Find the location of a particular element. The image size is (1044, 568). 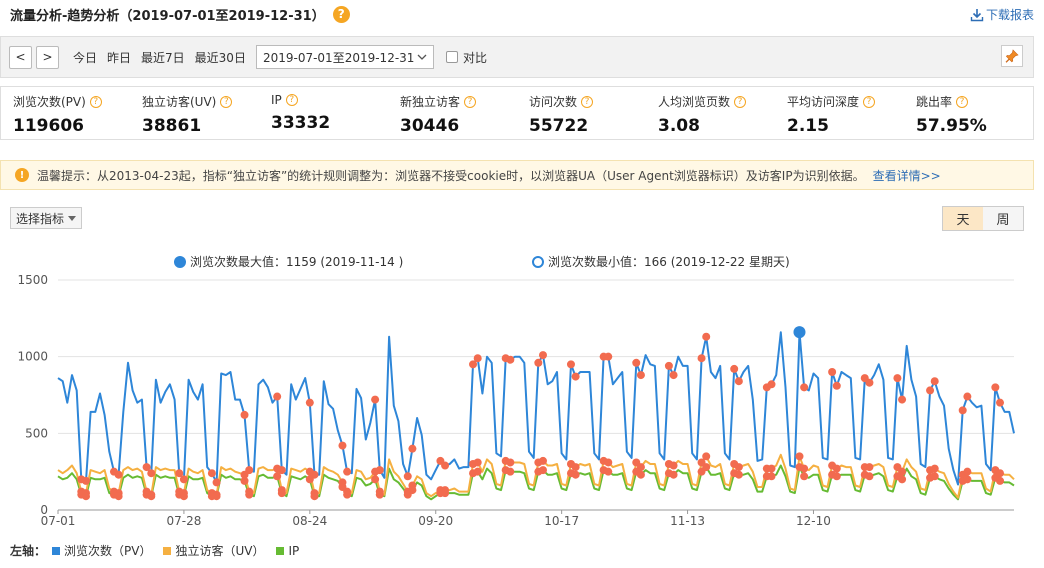

notice-details-link: 查看详情>> is located at coordinates (907, 175).